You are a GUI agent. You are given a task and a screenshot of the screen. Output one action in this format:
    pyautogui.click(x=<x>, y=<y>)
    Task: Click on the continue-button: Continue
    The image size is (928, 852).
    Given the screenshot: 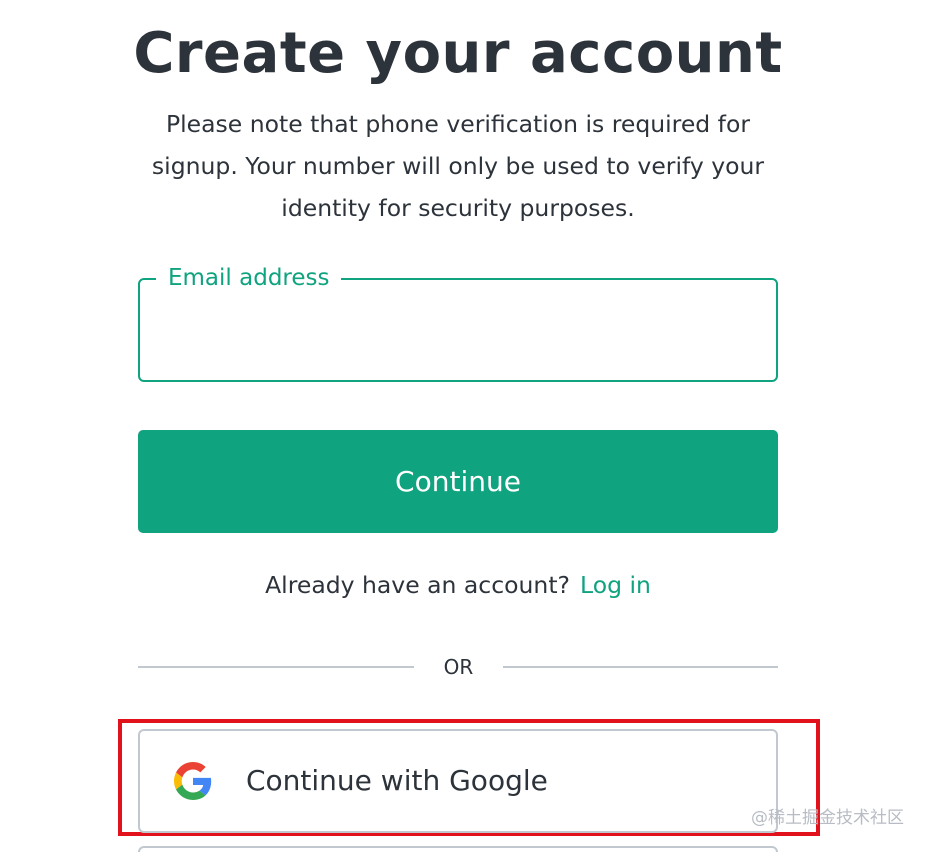 What is the action you would take?
    pyautogui.click(x=458, y=481)
    